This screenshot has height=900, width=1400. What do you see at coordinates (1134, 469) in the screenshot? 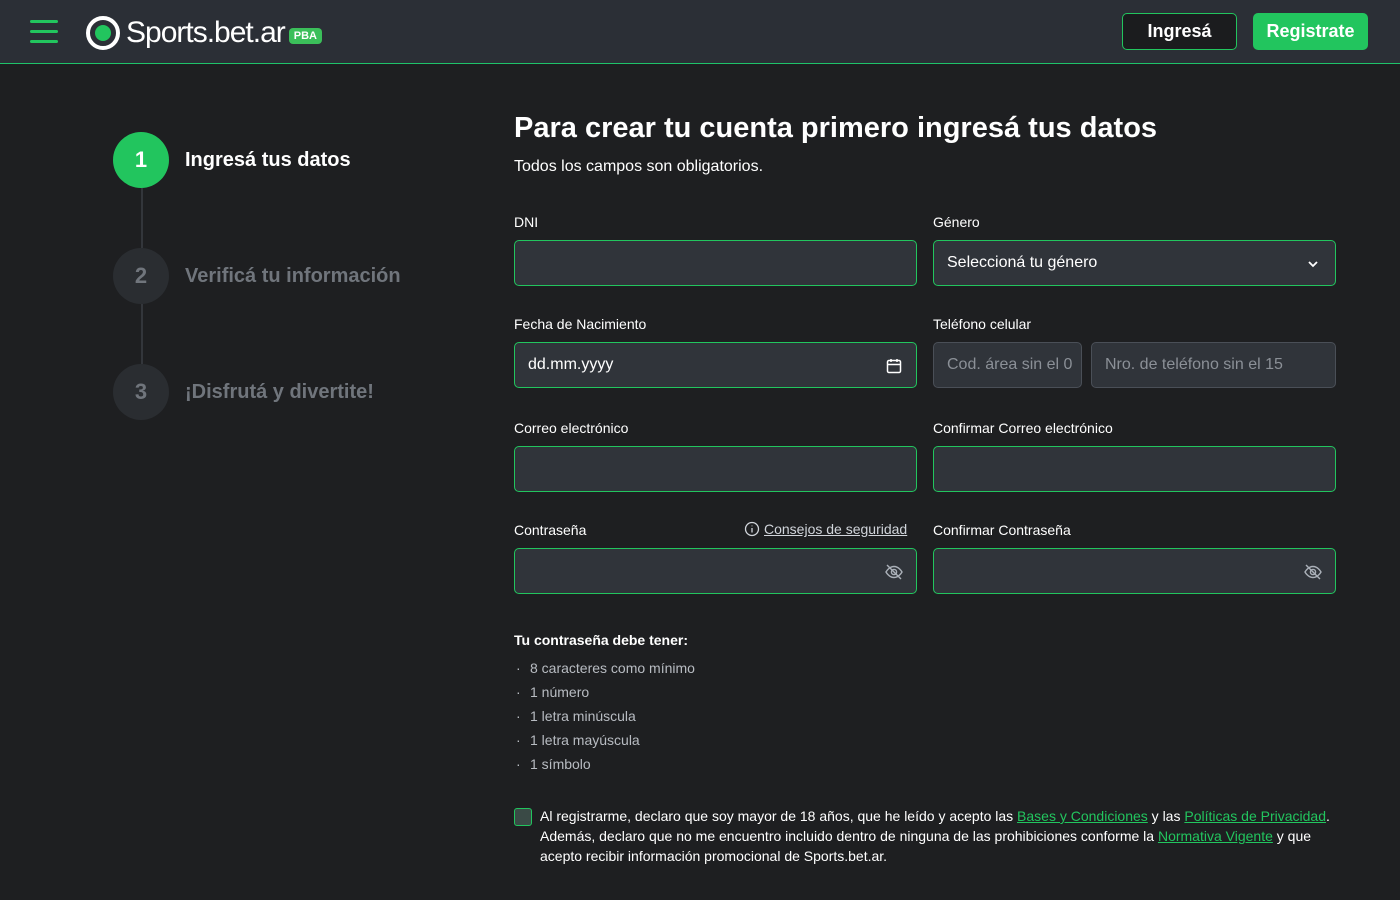
I see `confirm-email-input` at bounding box center [1134, 469].